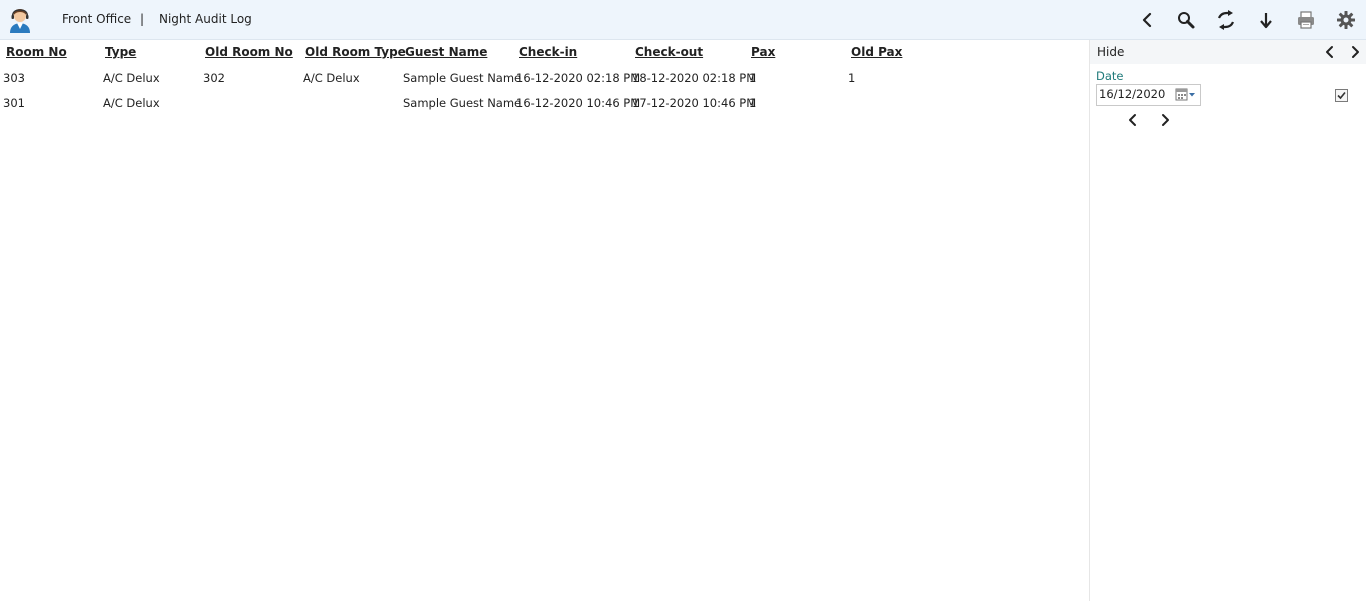 This screenshot has height=601, width=1366. What do you see at coordinates (669, 52) in the screenshot?
I see `column-header-check-out: Check-out` at bounding box center [669, 52].